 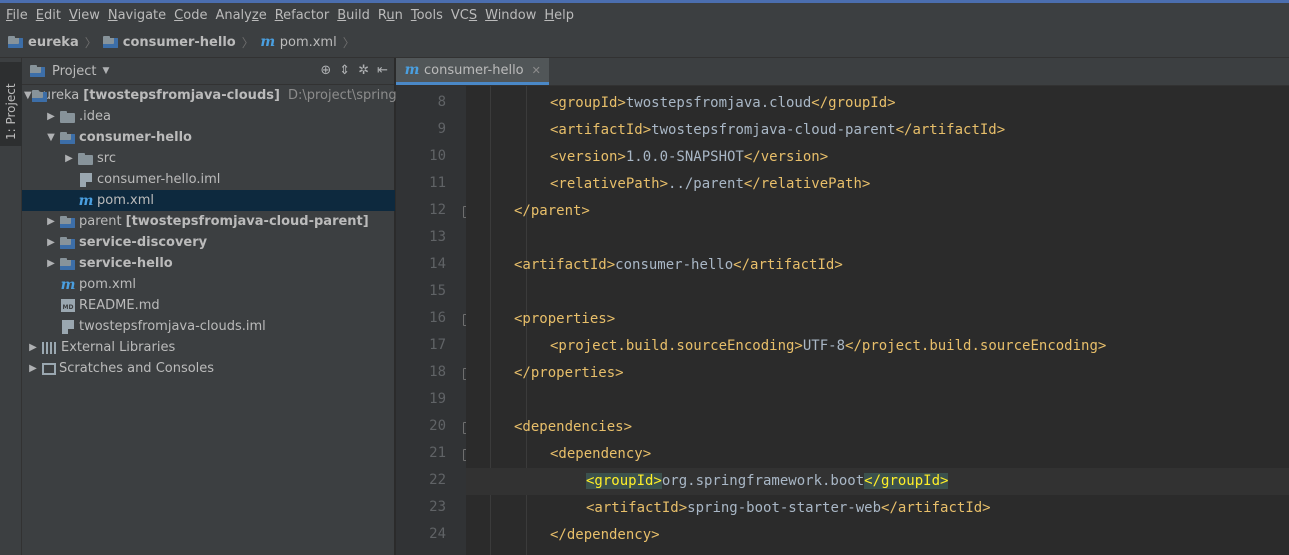 What do you see at coordinates (169, 42) in the screenshot?
I see `breadcrumb-item: consumer-hello` at bounding box center [169, 42].